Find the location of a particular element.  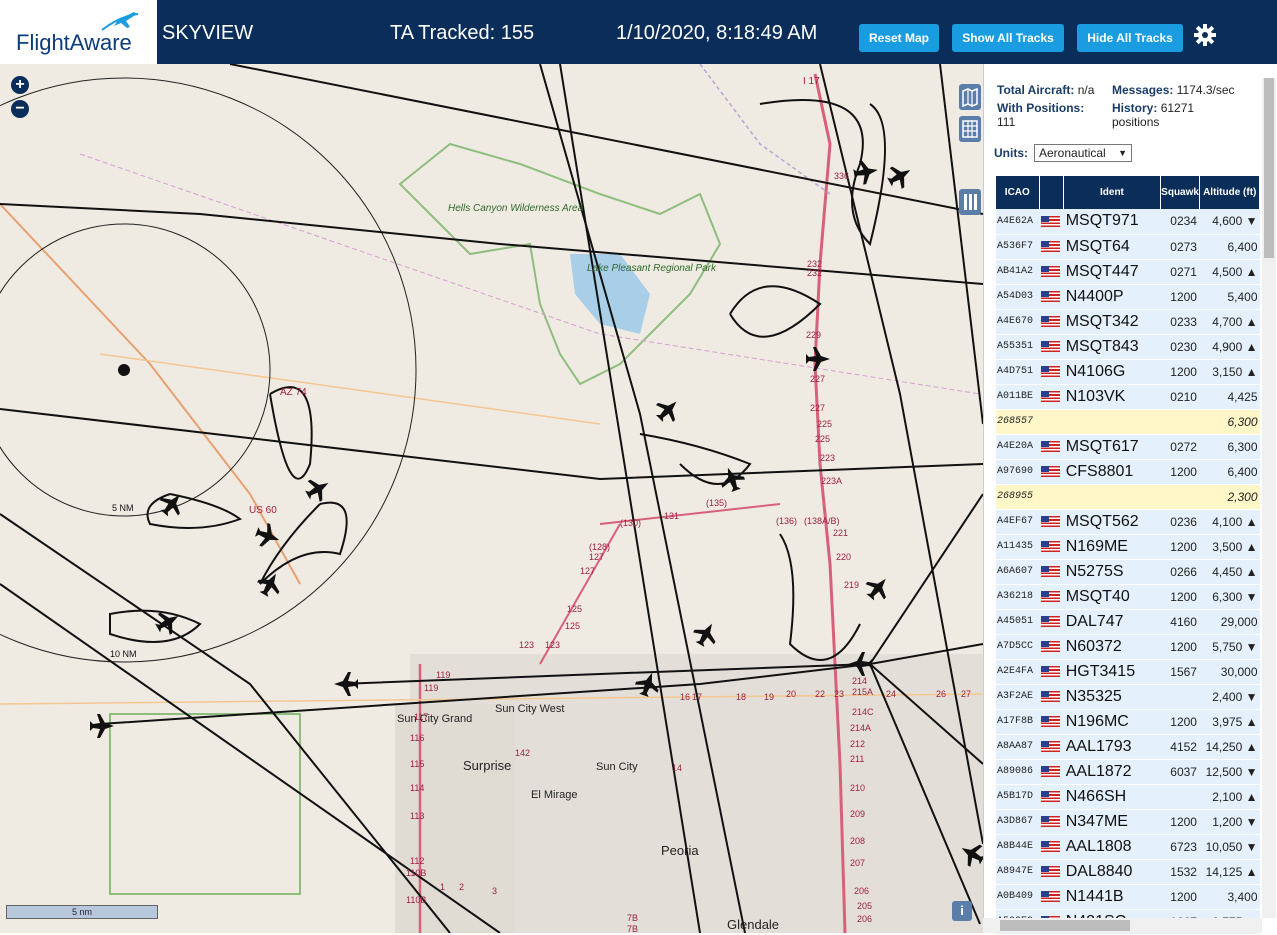

zoom-in-button: + is located at coordinates (20, 85).